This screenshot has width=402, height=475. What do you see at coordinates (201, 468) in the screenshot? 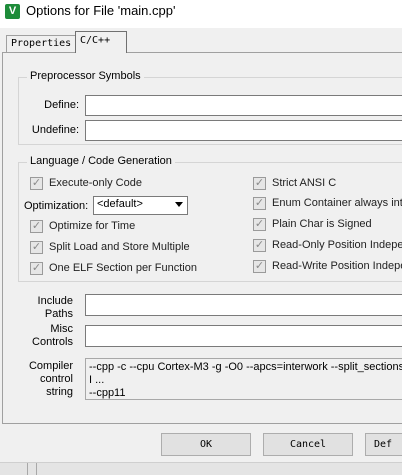
I see `background-window-strip` at bounding box center [201, 468].